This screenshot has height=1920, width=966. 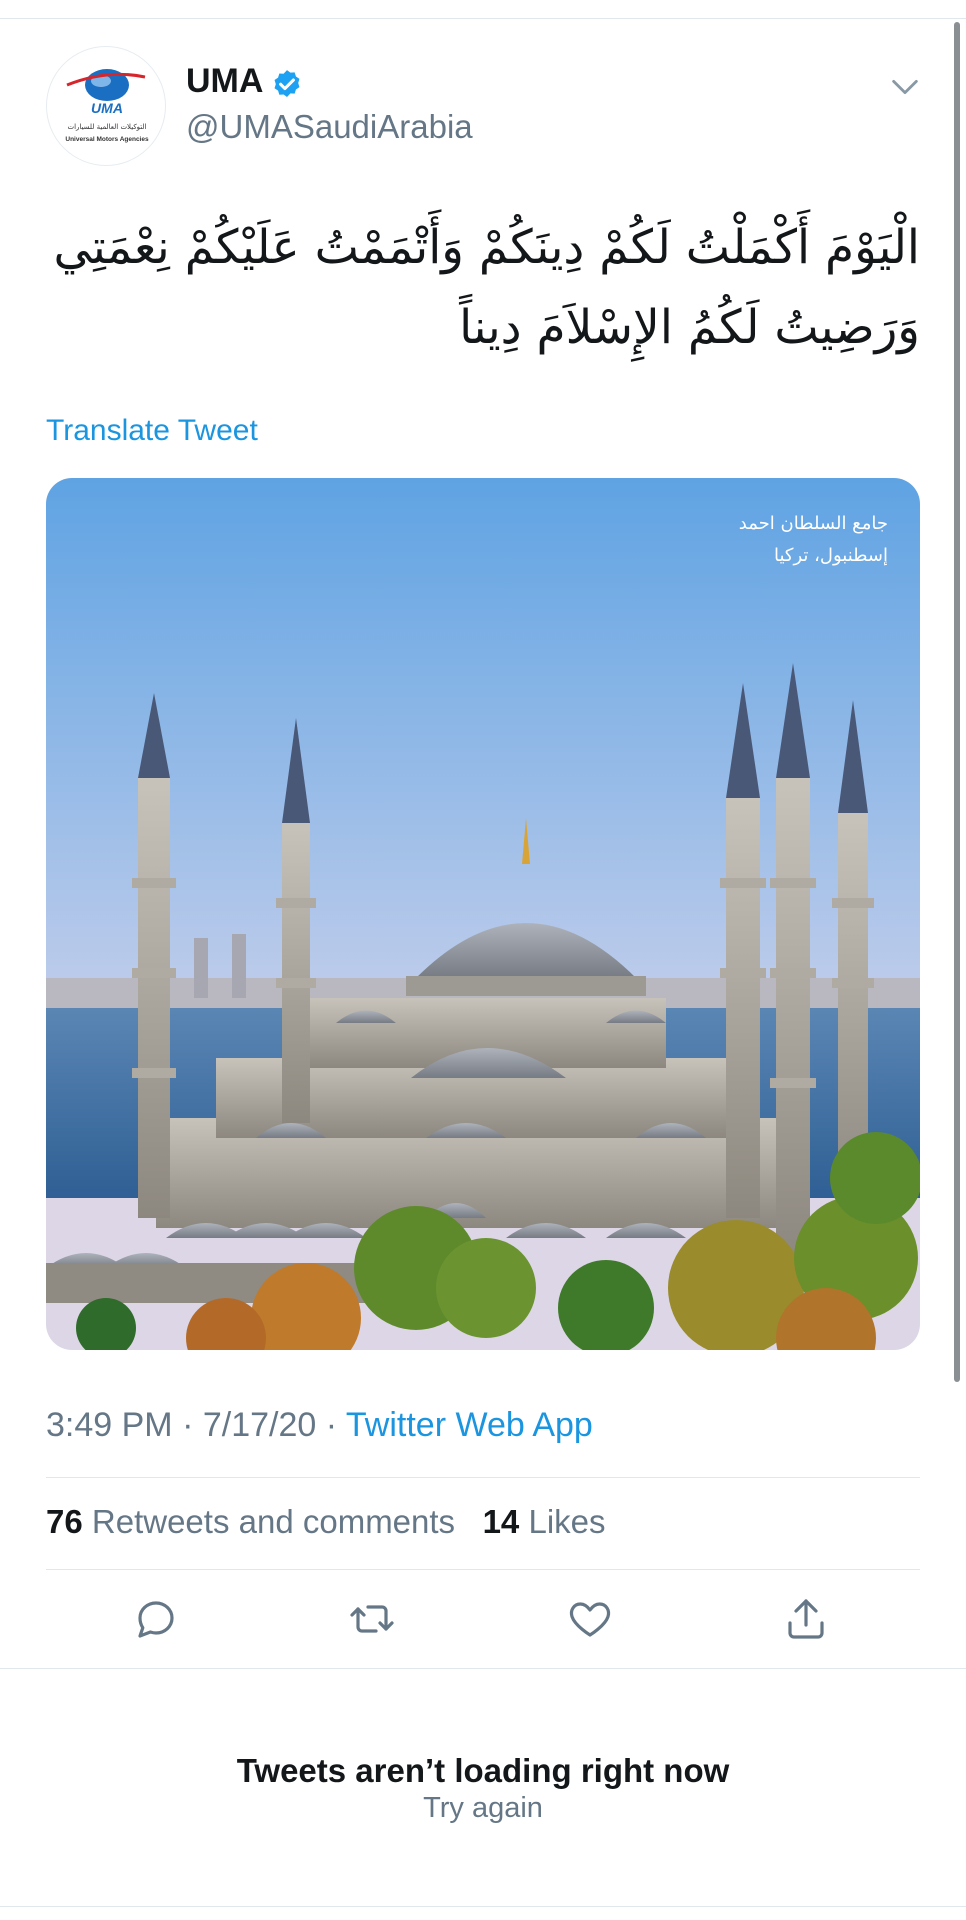 I want to click on reply-button, so click(x=156, y=1619).